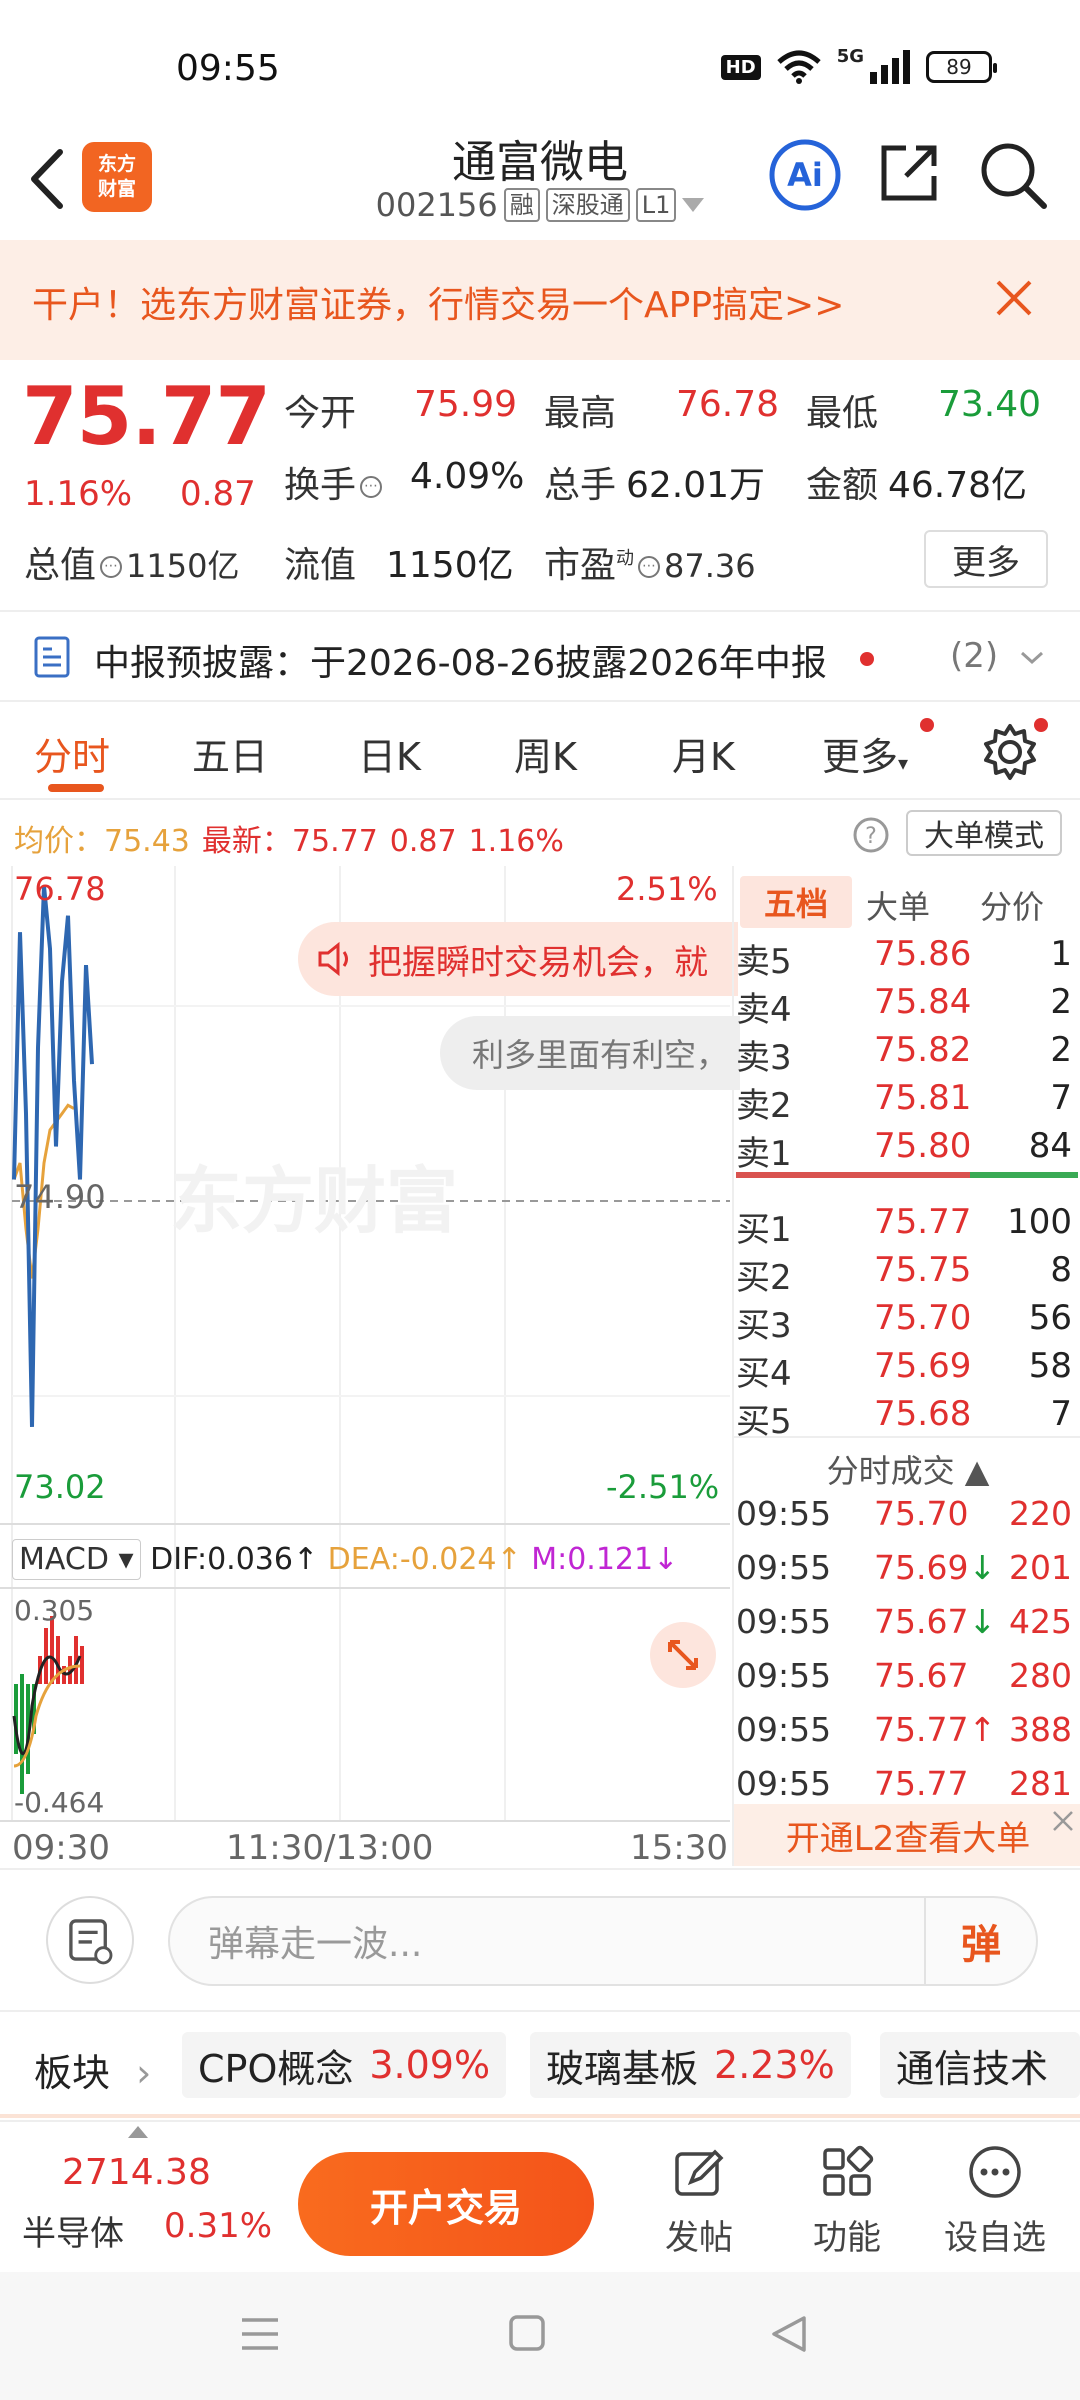 This screenshot has width=1080, height=2400. What do you see at coordinates (984, 833) in the screenshot?
I see `big-order-mode-button: 大单模式` at bounding box center [984, 833].